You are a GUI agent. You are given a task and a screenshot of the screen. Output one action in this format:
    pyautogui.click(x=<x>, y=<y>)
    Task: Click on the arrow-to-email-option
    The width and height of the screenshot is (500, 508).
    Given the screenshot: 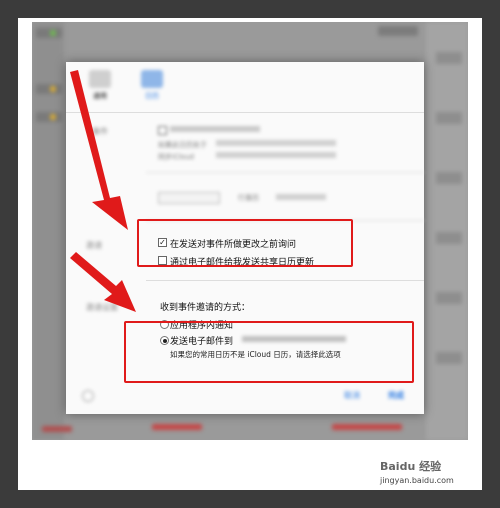 What is the action you would take?
    pyautogui.click(x=103, y=282)
    